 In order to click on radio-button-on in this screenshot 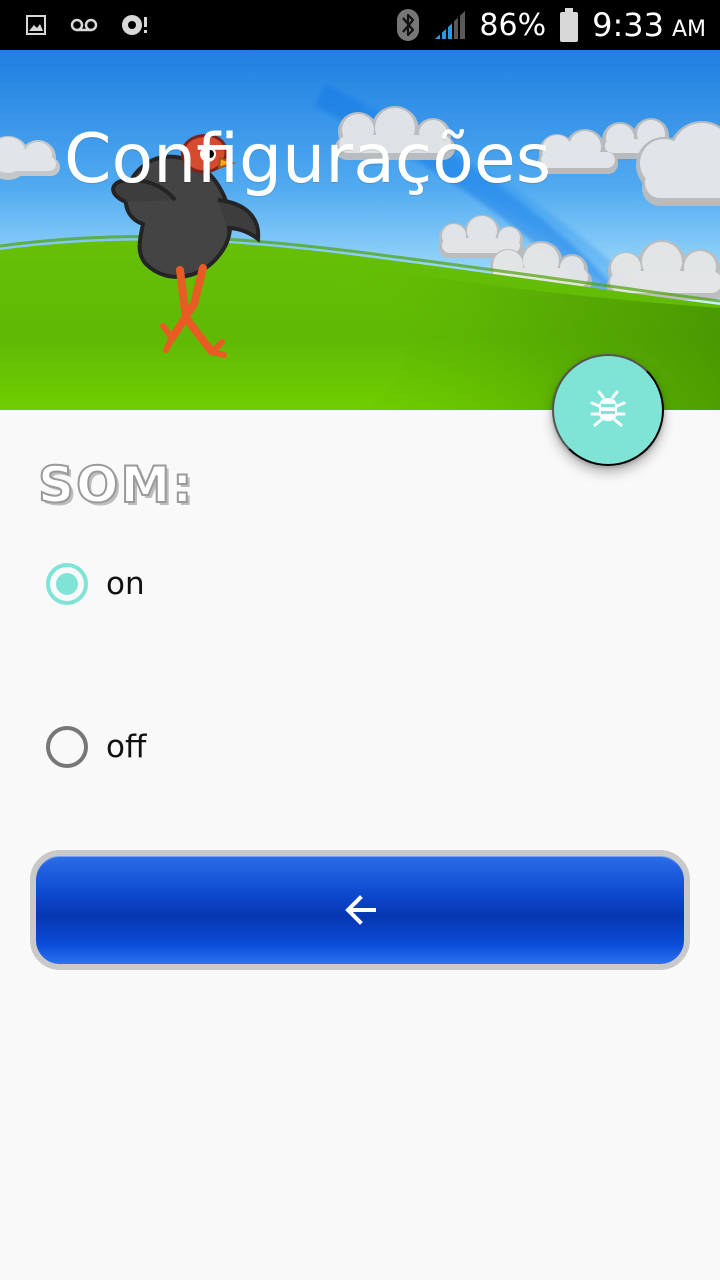, I will do `click(67, 584)`.